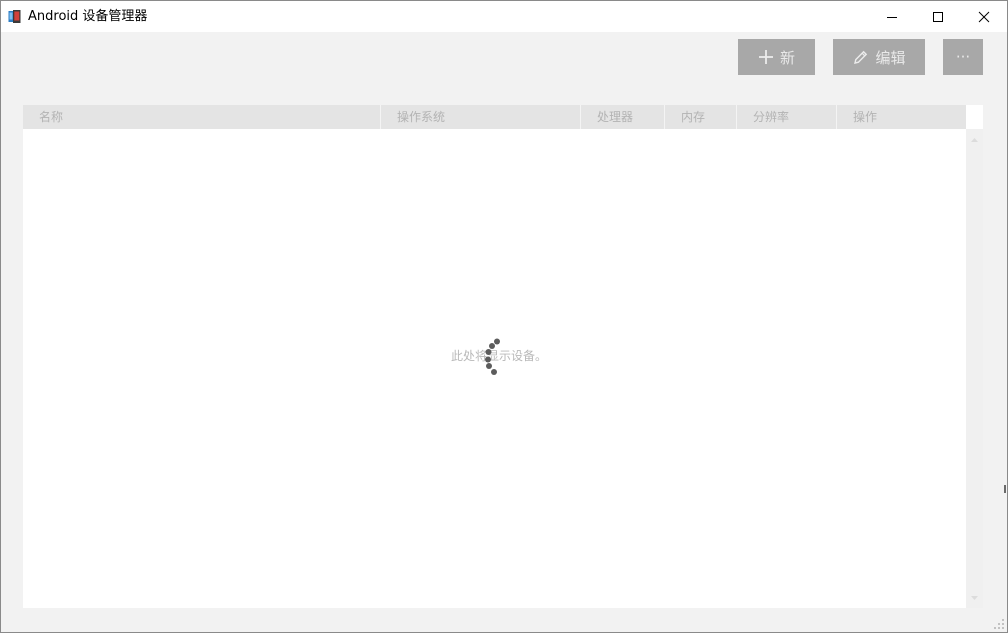 This screenshot has height=633, width=1008. What do you see at coordinates (999, 624) in the screenshot?
I see `resize-grip-icon` at bounding box center [999, 624].